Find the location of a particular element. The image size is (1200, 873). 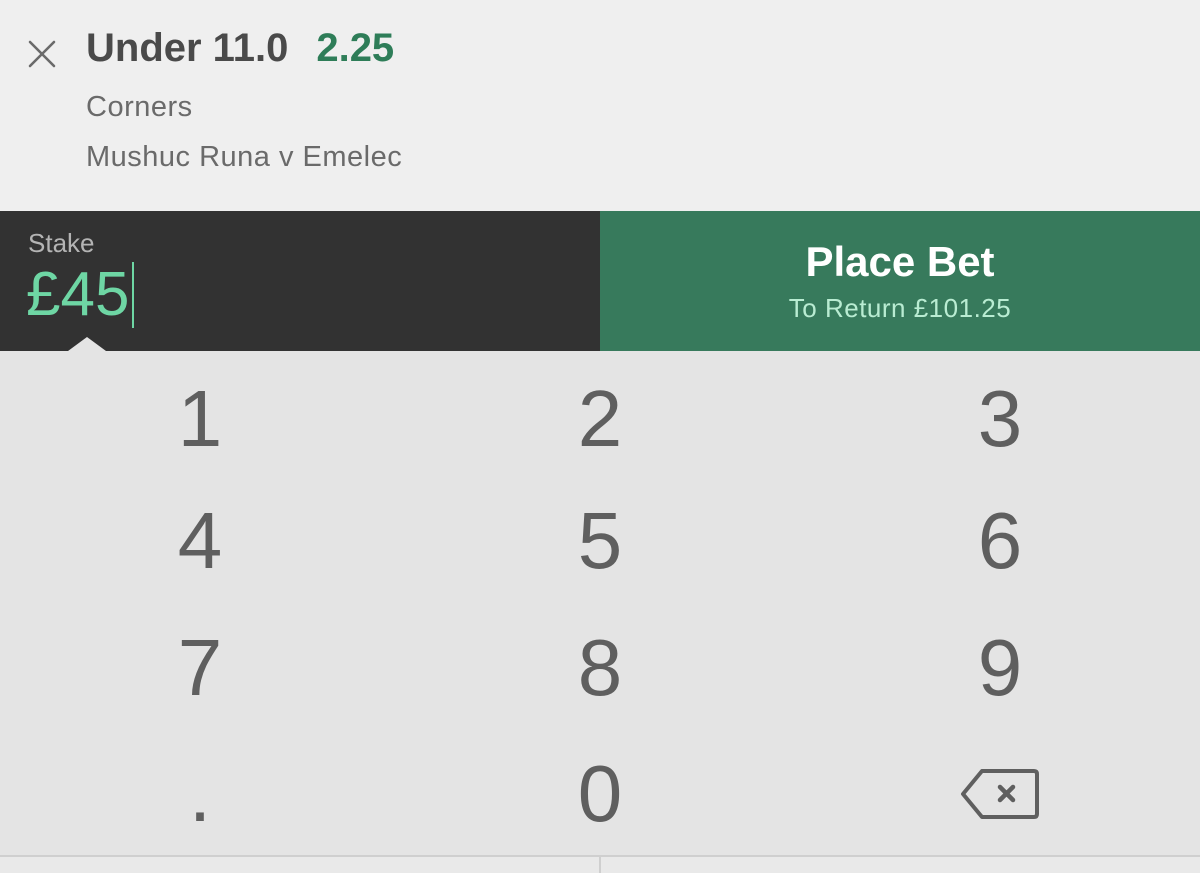

close-button is located at coordinates (42, 54).